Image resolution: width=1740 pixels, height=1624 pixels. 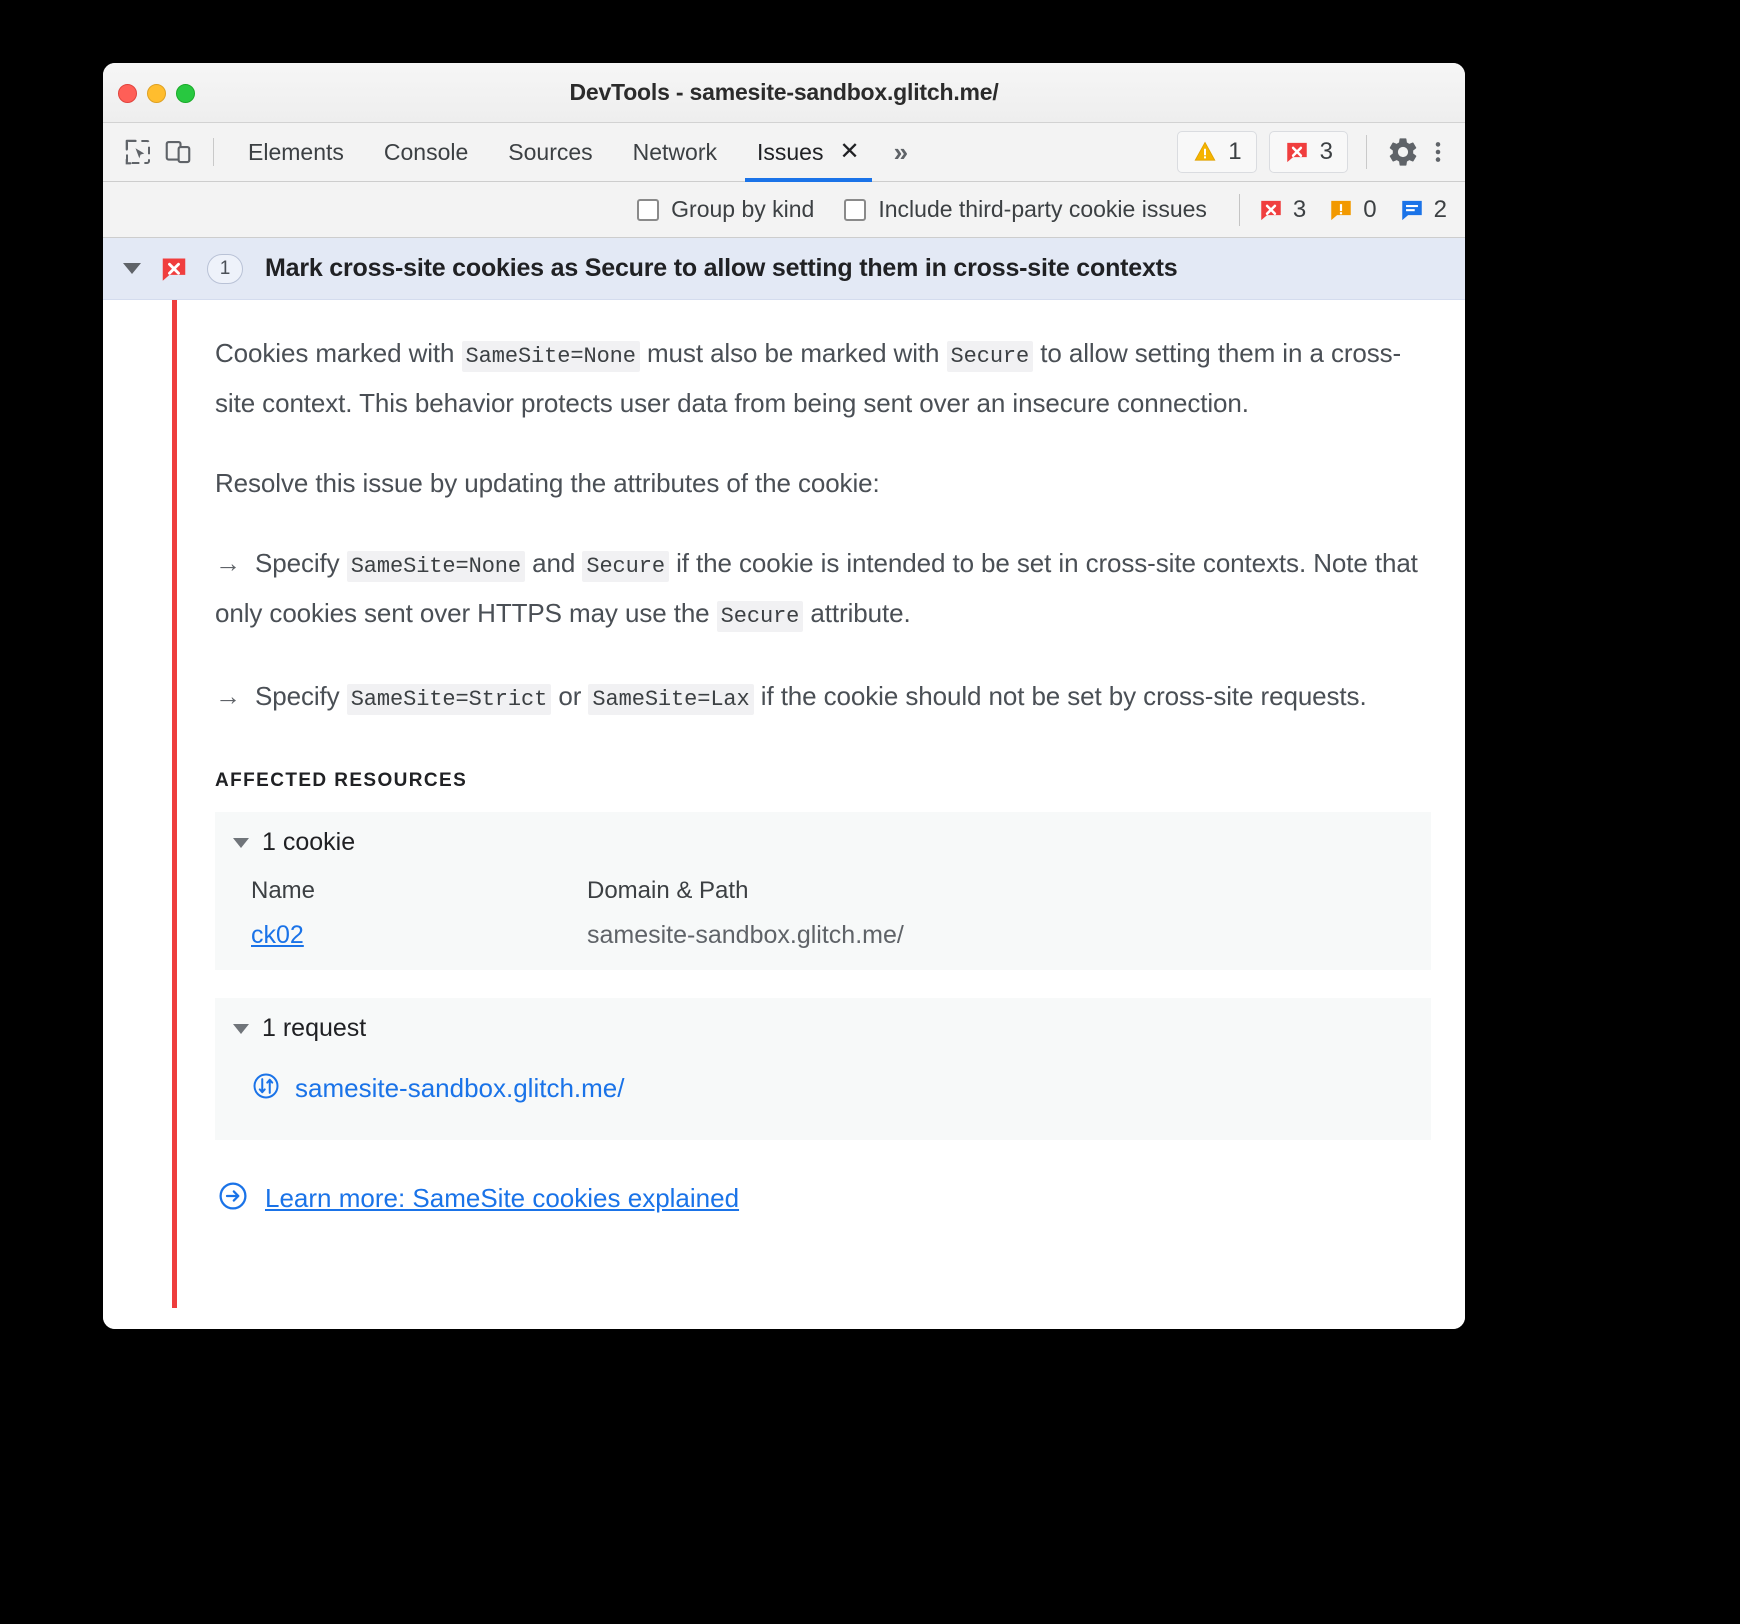 I want to click on count-errors: 3, so click(x=1282, y=210).